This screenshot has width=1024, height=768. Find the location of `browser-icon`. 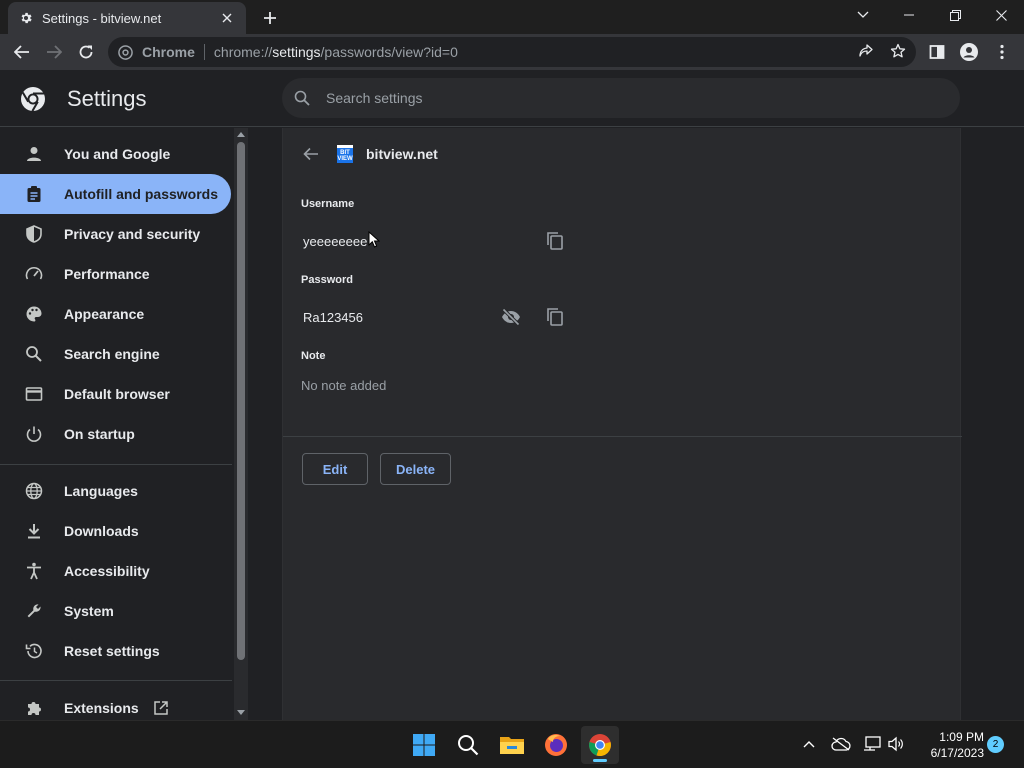

browser-icon is located at coordinates (34, 394).